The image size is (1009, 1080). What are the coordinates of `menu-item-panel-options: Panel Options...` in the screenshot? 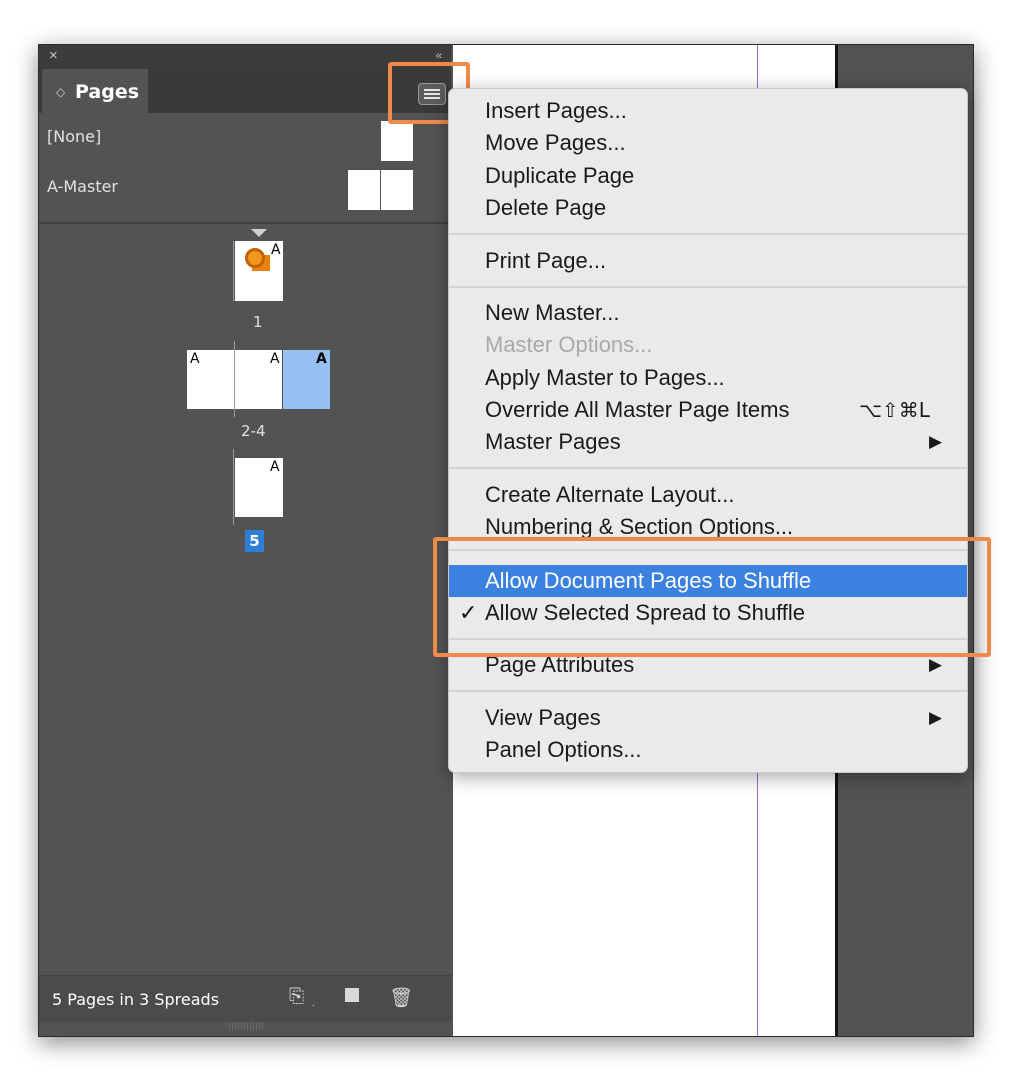 It's located at (563, 750).